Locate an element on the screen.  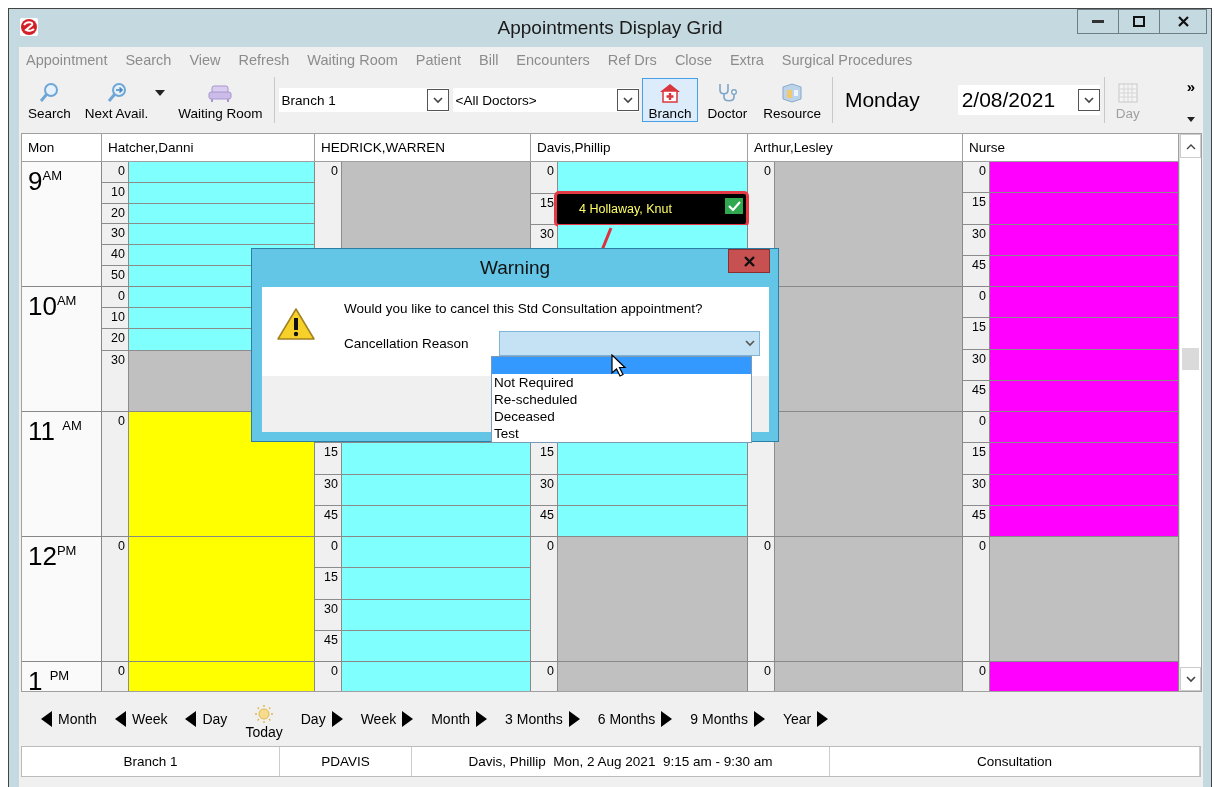
sofa-icon is located at coordinates (220, 93).